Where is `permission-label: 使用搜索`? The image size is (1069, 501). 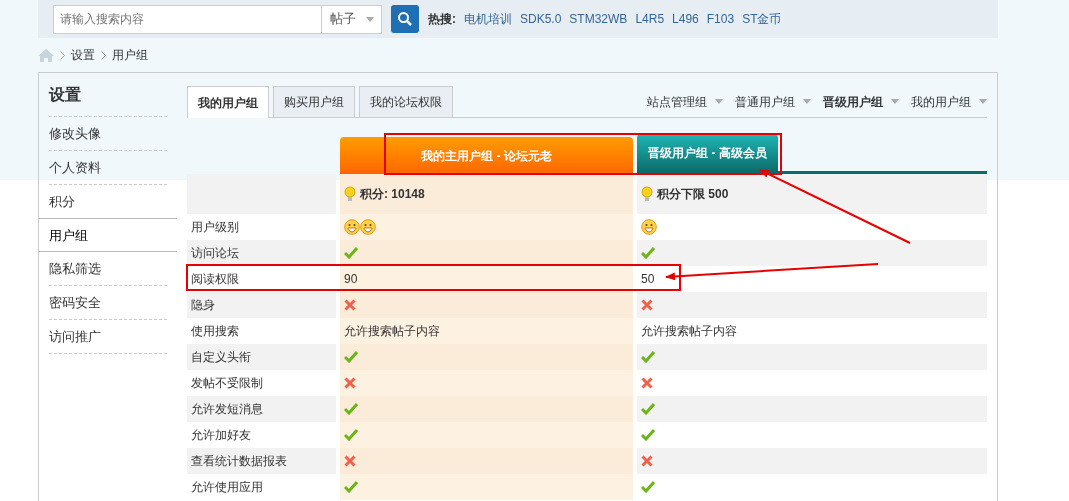
permission-label: 使用搜索 is located at coordinates (215, 331).